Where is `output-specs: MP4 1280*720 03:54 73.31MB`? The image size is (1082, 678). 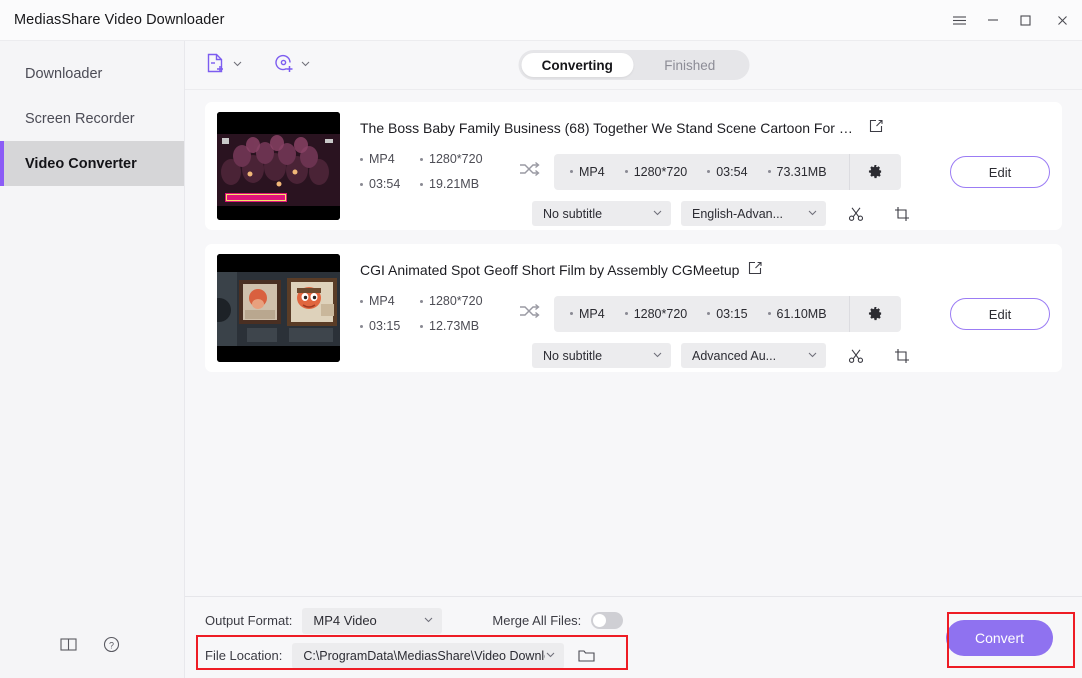 output-specs: MP4 1280*720 03:54 73.31MB is located at coordinates (727, 171).